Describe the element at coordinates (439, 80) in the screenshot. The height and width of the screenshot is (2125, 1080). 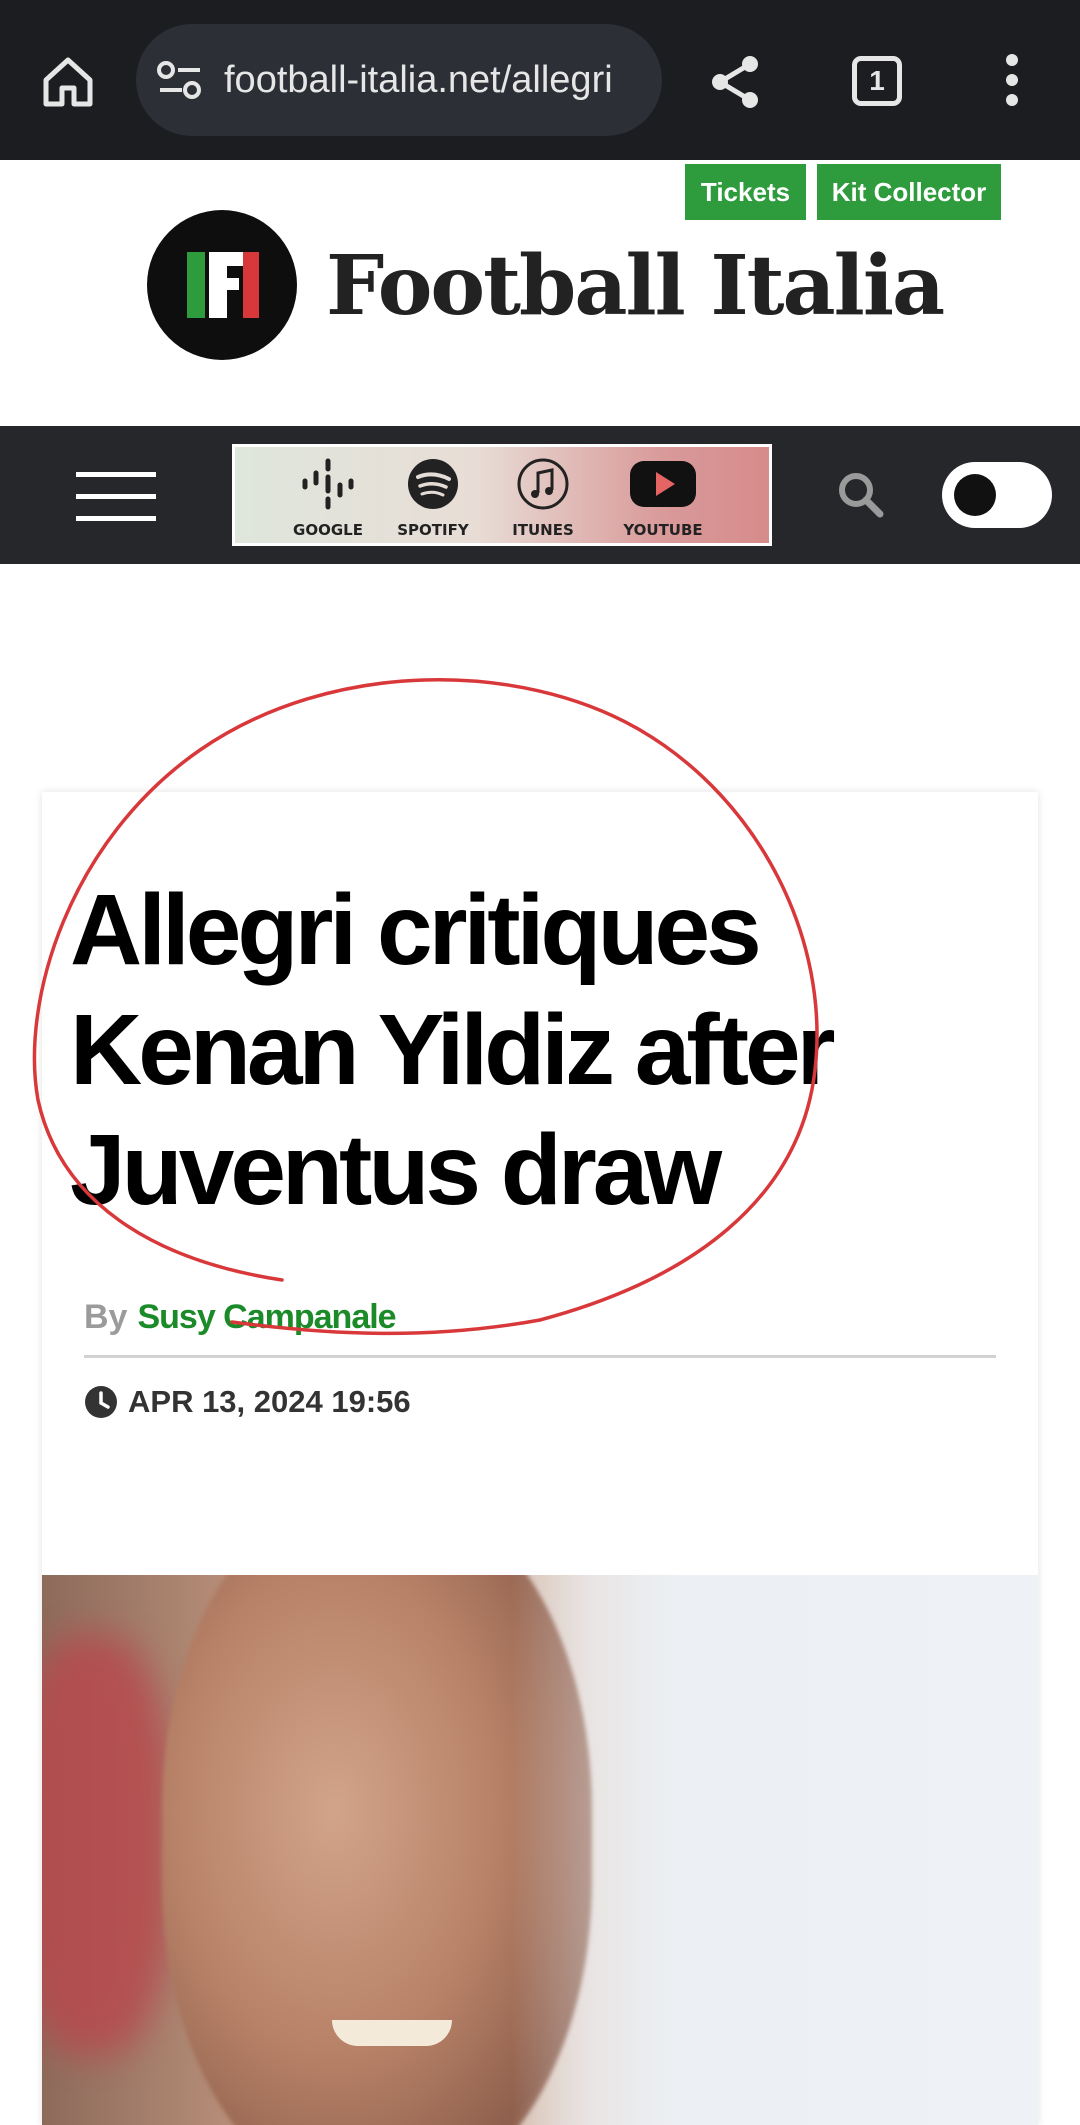
I see `url-text: football-italia.net/allegri` at that location.